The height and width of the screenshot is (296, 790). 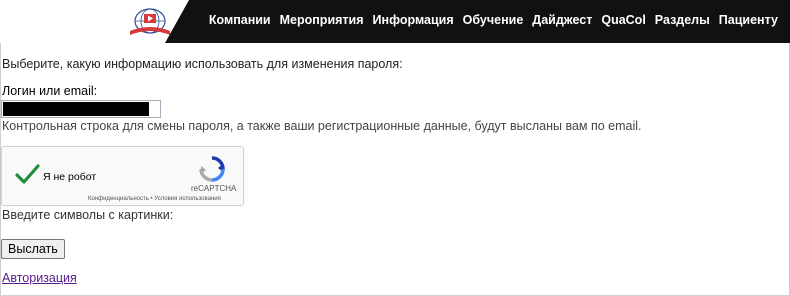 I want to click on login-email-input, so click(x=81, y=109).